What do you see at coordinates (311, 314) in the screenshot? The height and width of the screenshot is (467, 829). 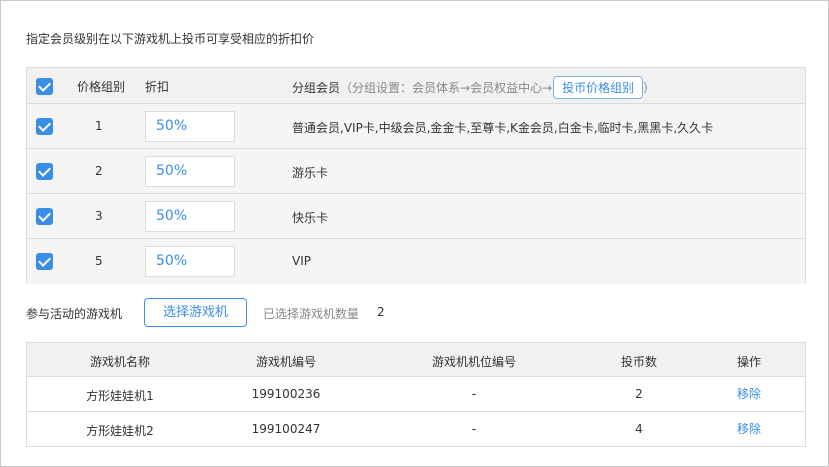 I see `selected-count-label: 已选择游戏机数量` at bounding box center [311, 314].